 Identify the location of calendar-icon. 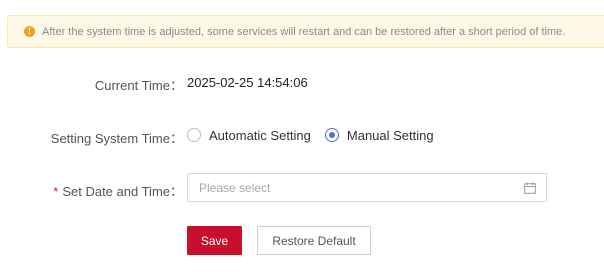
(530, 188).